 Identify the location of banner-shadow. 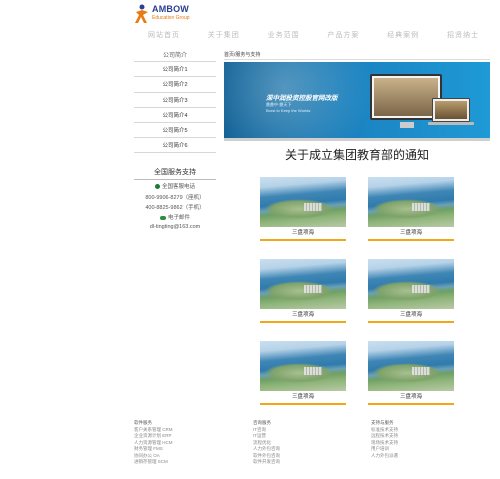
(357, 139).